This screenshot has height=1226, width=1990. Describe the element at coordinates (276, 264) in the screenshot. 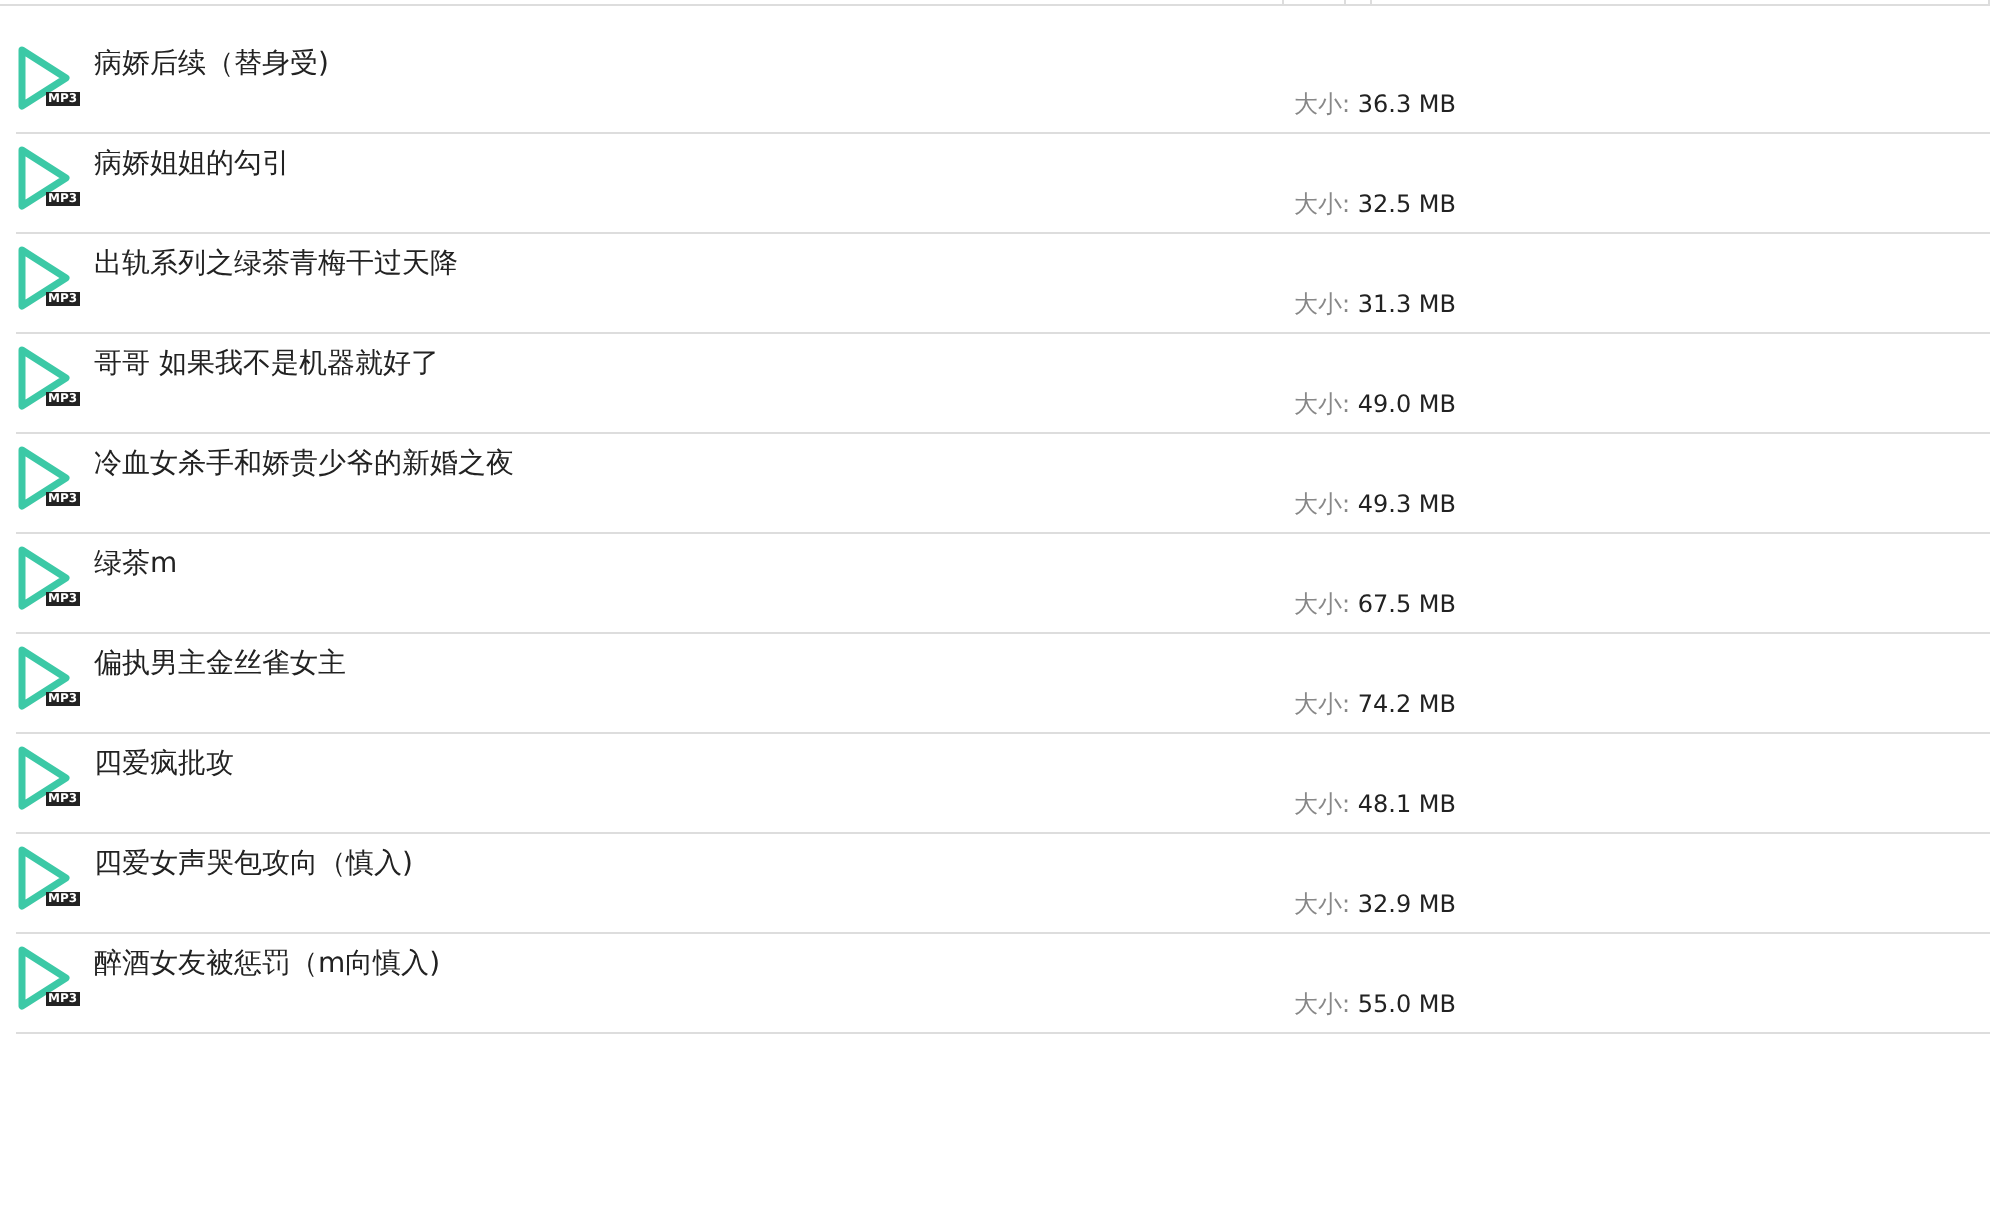

I see `file-name: 出轨系列之绿茶青梅干过天降` at that location.